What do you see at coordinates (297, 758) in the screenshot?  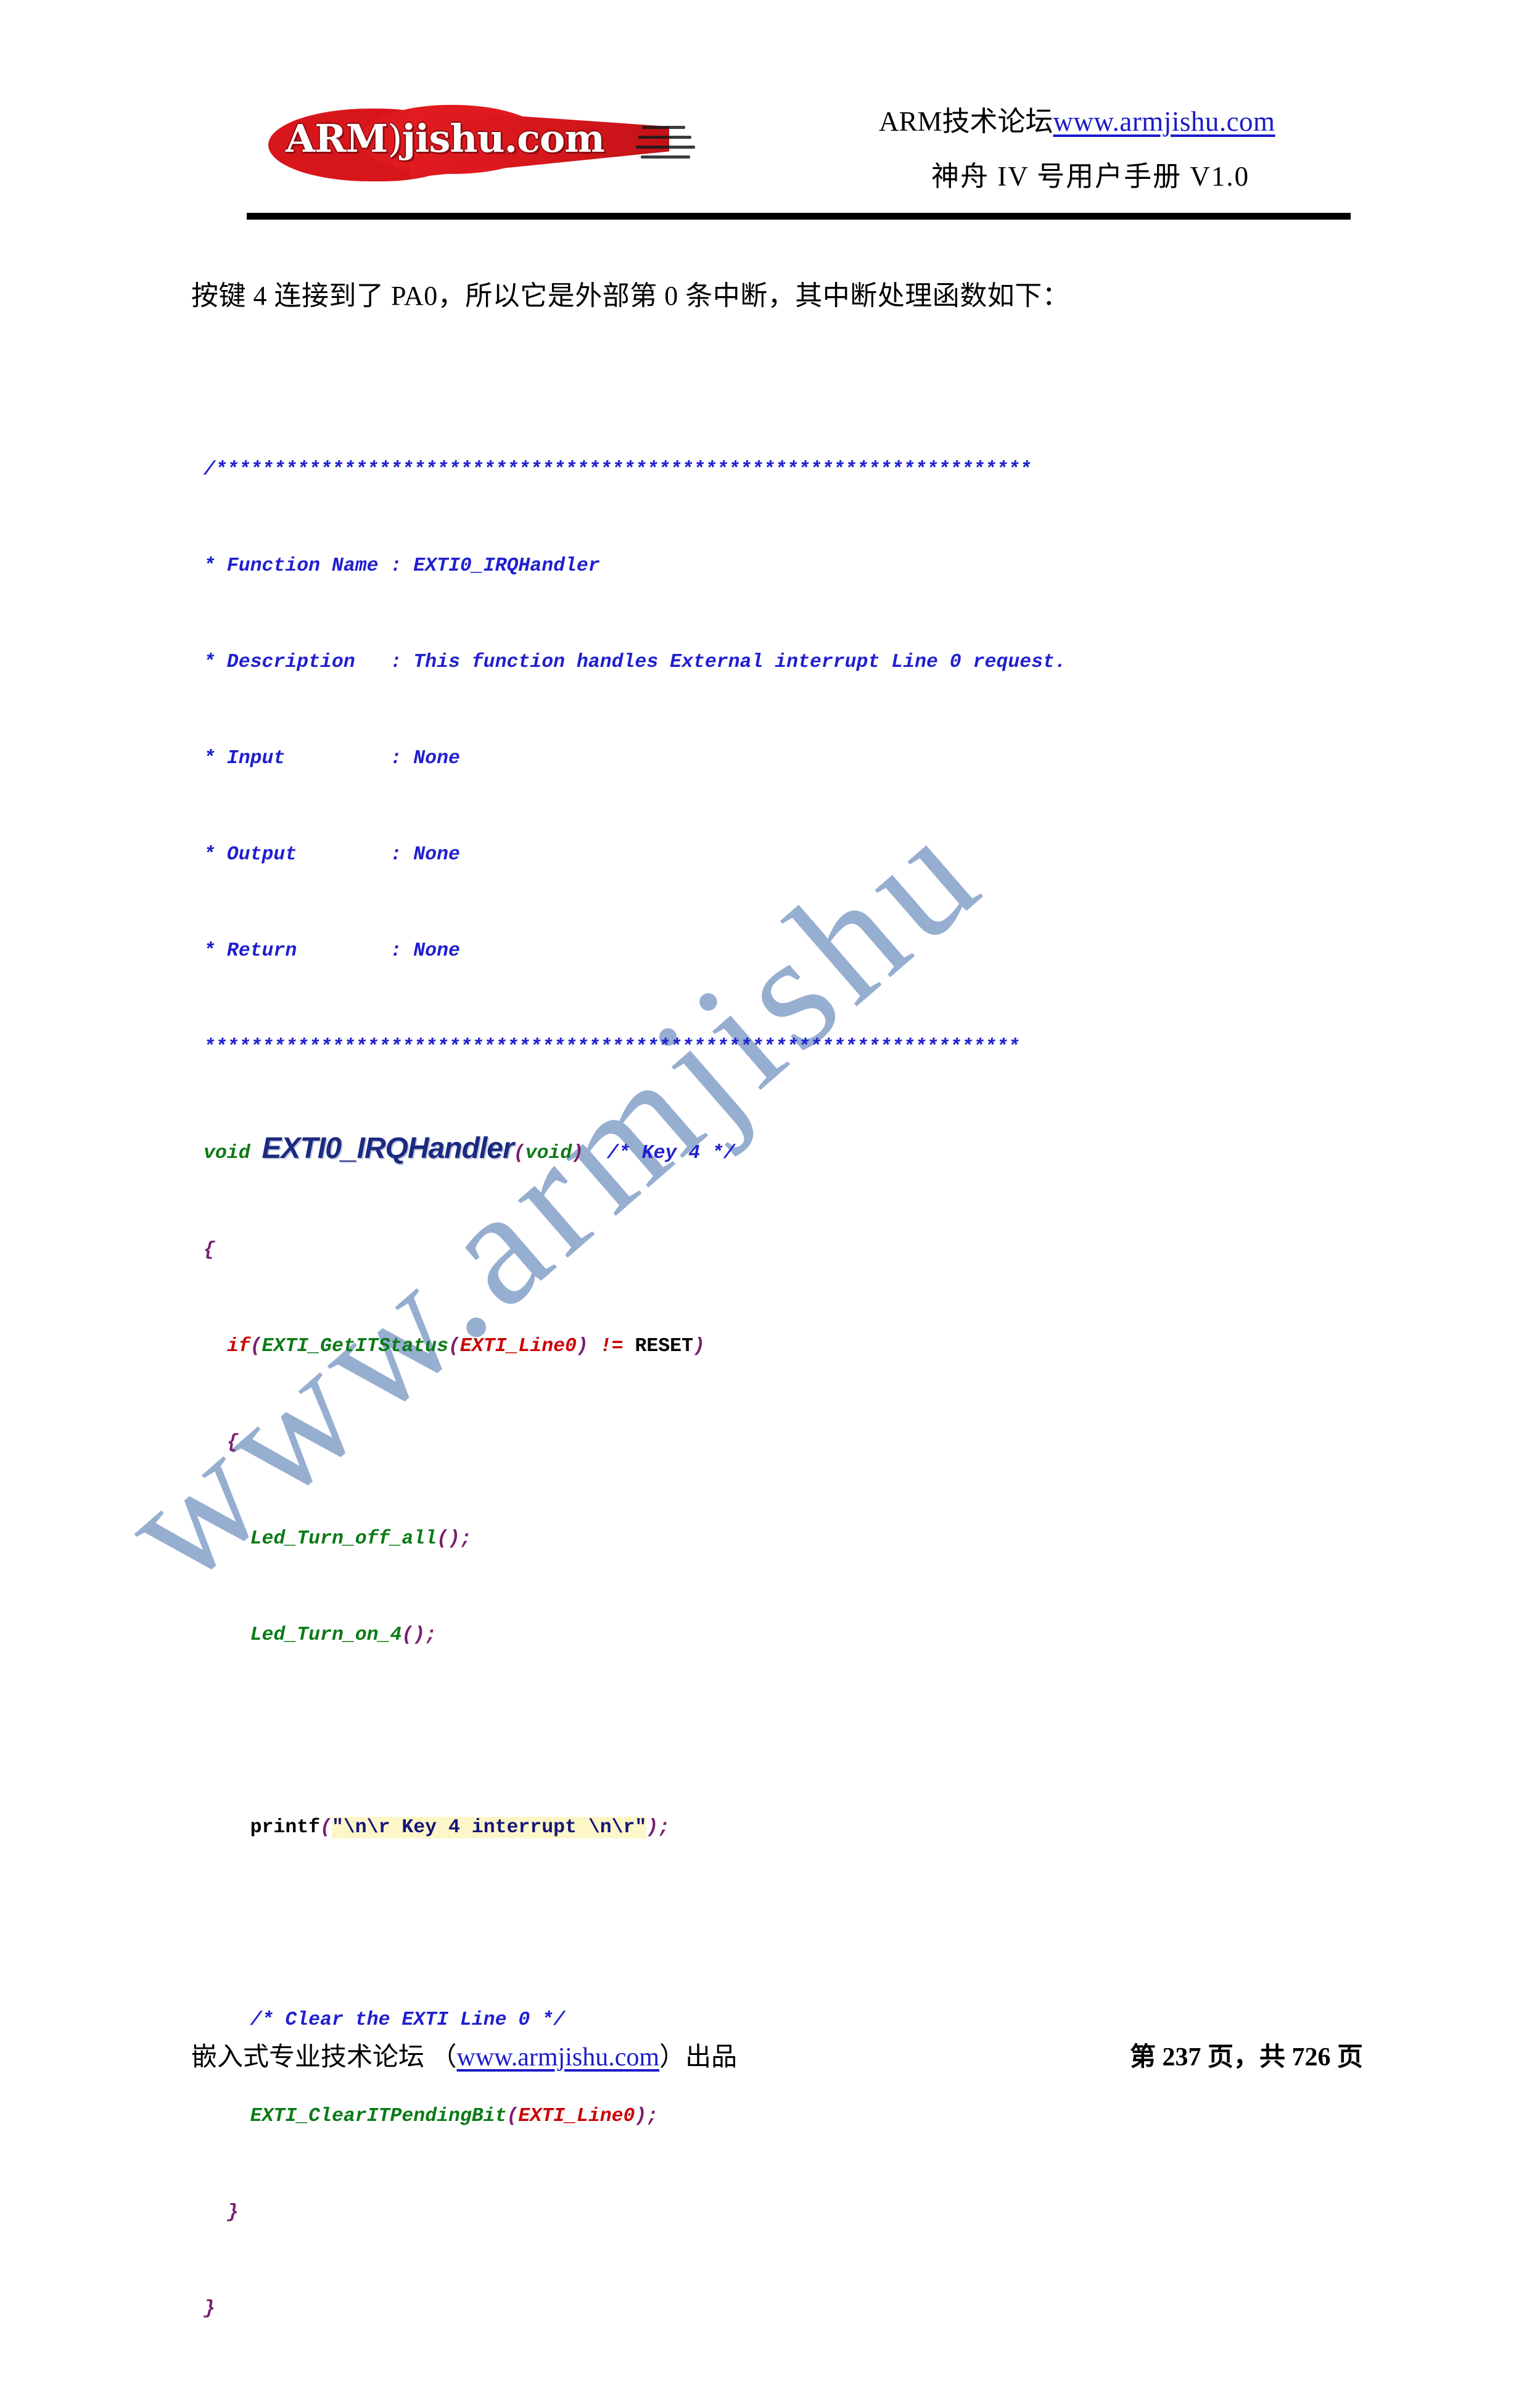 I see `comment-label-input: * Input` at bounding box center [297, 758].